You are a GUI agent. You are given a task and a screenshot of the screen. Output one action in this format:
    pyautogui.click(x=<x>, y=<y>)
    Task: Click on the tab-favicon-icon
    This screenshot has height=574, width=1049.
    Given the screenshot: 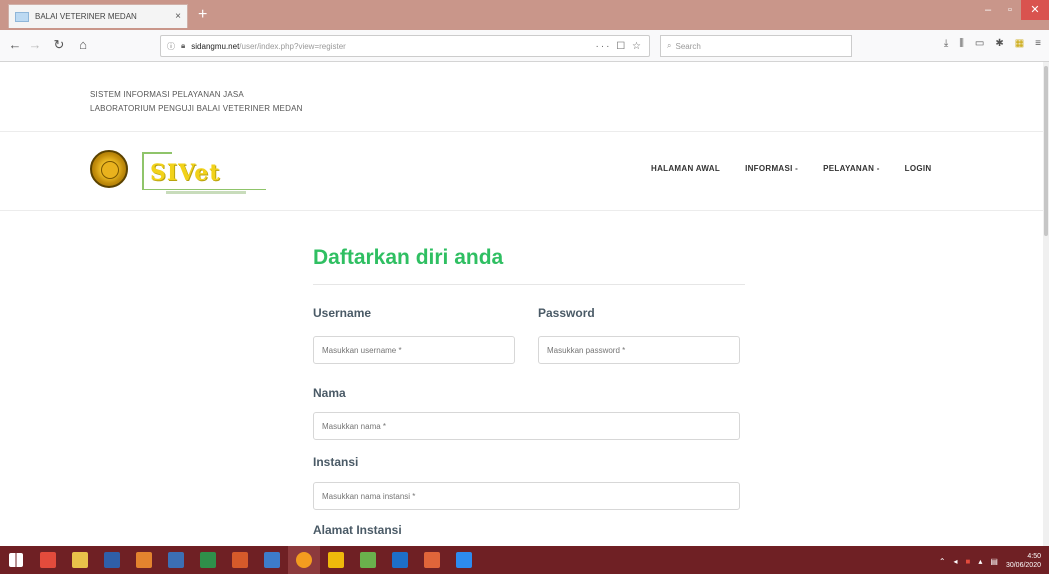 What is the action you would take?
    pyautogui.click(x=22, y=16)
    